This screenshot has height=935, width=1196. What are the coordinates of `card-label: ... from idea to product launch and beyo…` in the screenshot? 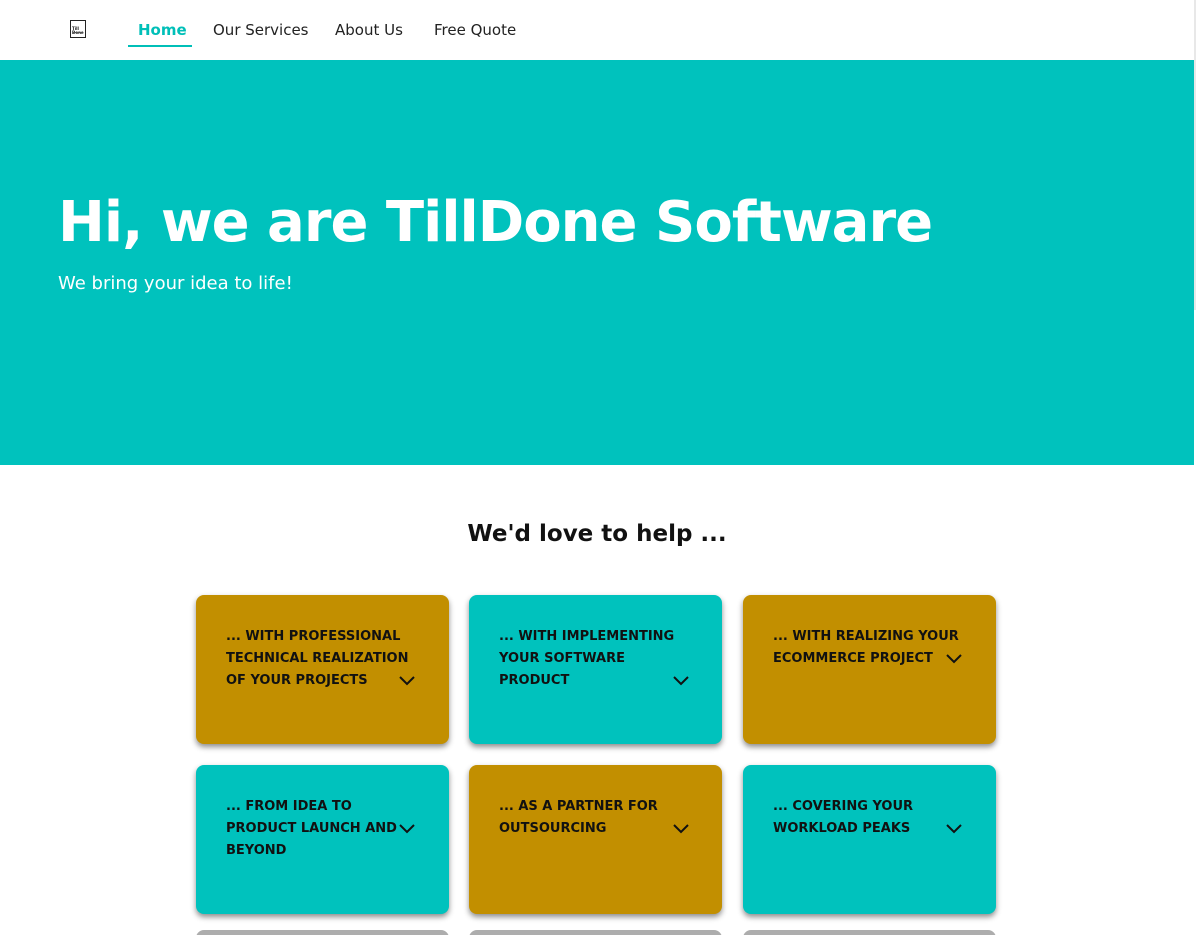 It's located at (311, 828).